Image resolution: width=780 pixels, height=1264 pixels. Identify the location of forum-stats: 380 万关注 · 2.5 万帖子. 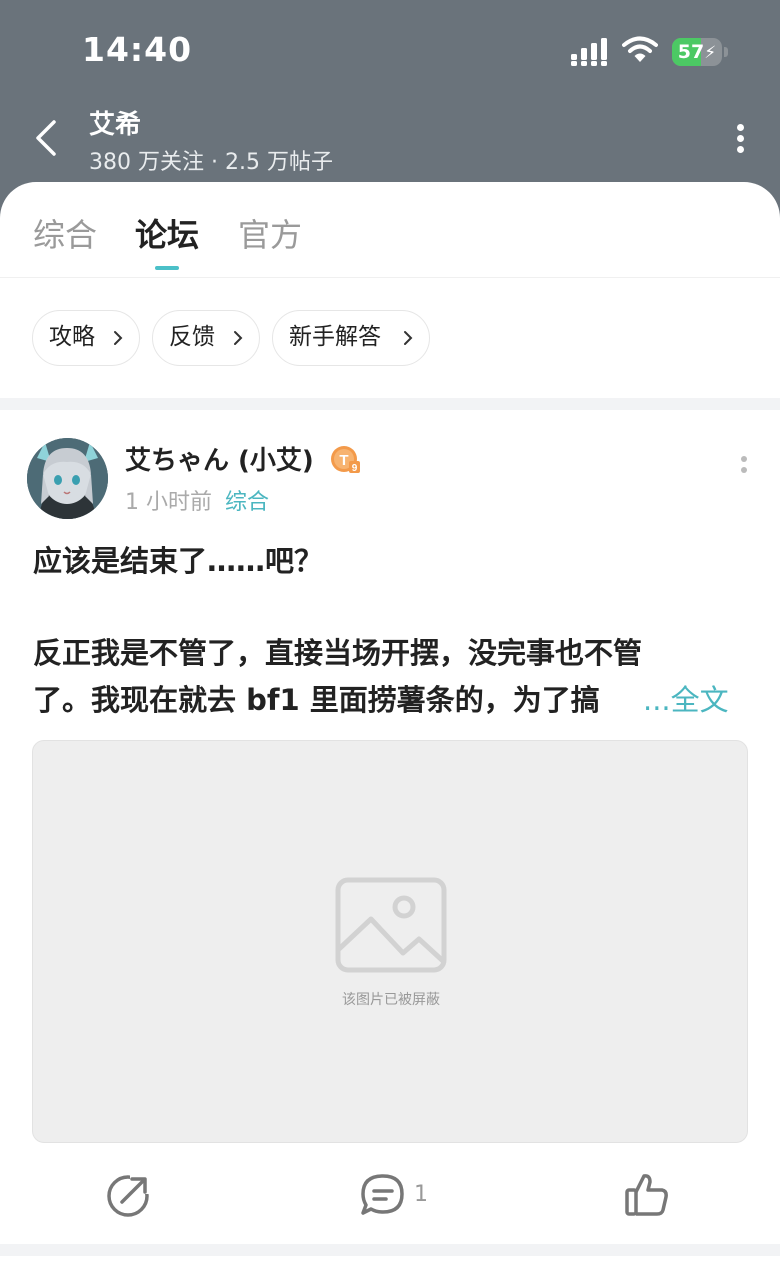
(211, 162).